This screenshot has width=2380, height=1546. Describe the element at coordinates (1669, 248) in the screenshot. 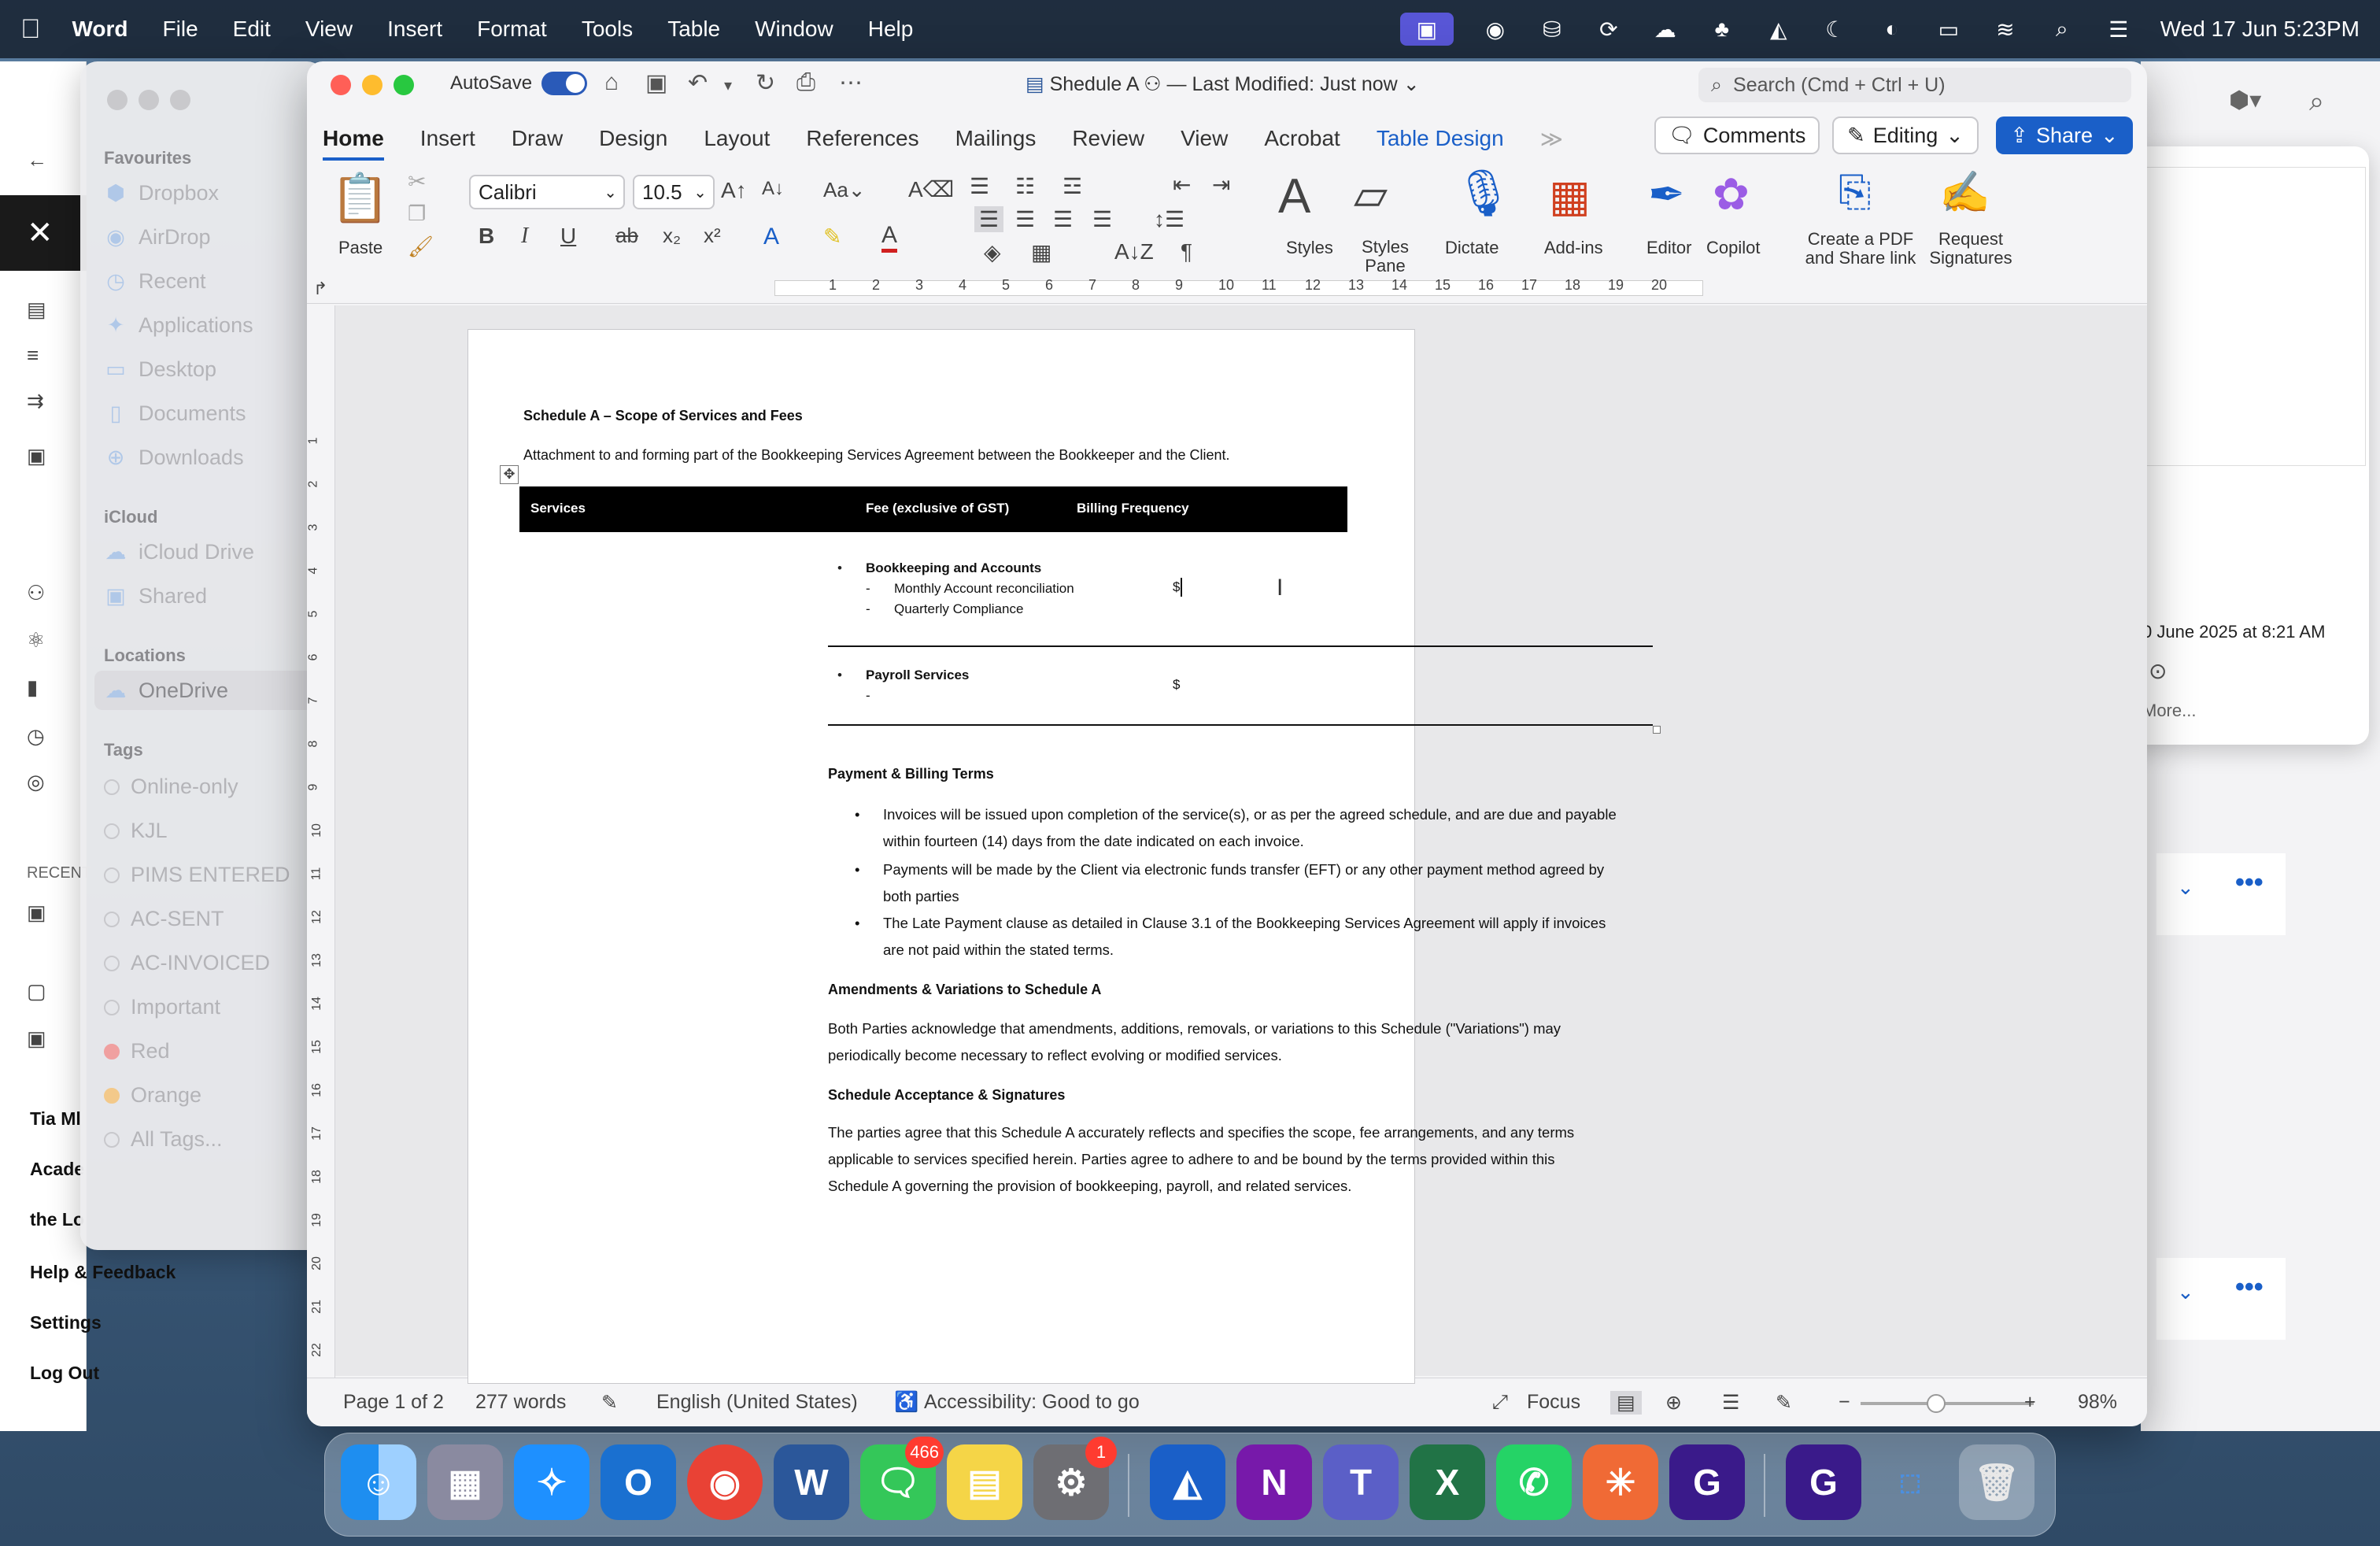

I see `editor-label: Editor` at that location.